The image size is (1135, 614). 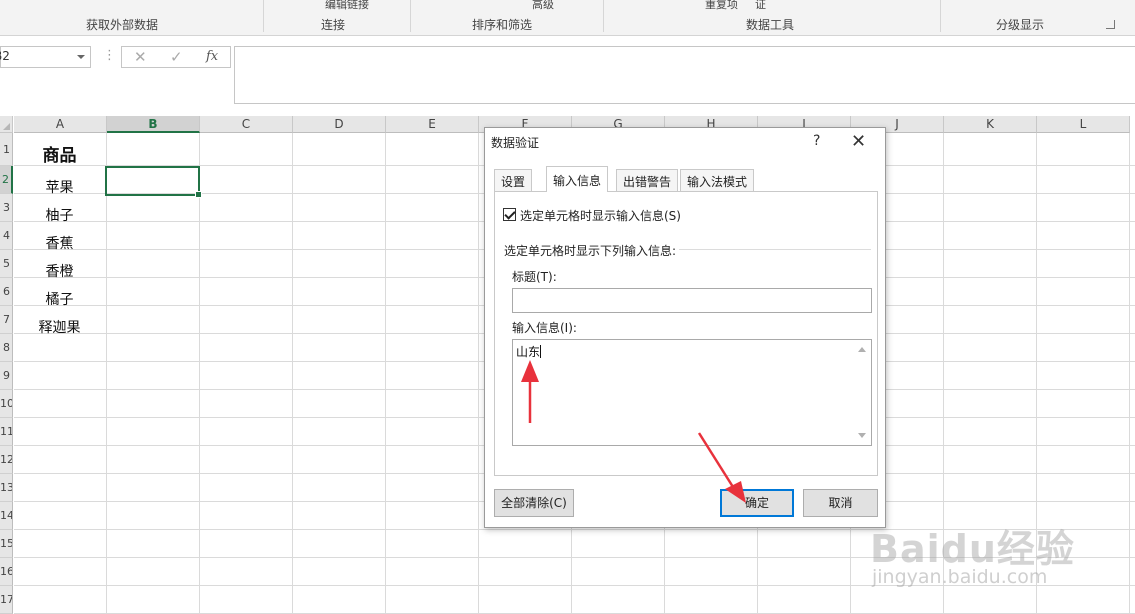 I want to click on row-header-3: 3, so click(x=6, y=208).